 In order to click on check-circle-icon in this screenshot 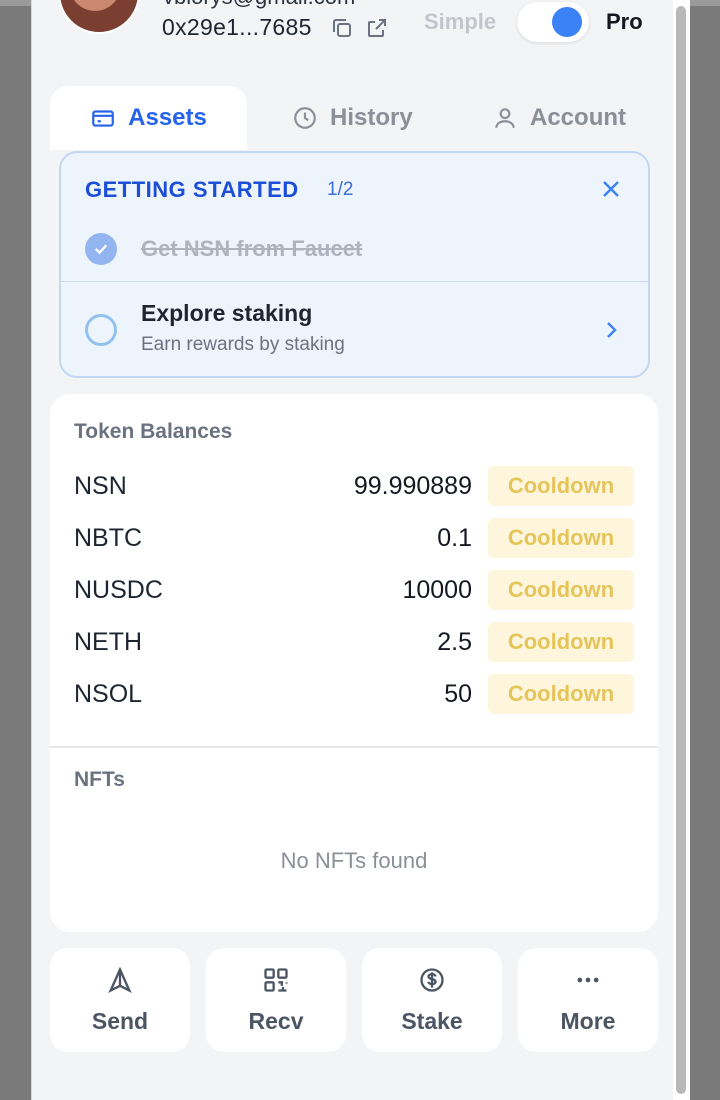, I will do `click(101, 249)`.